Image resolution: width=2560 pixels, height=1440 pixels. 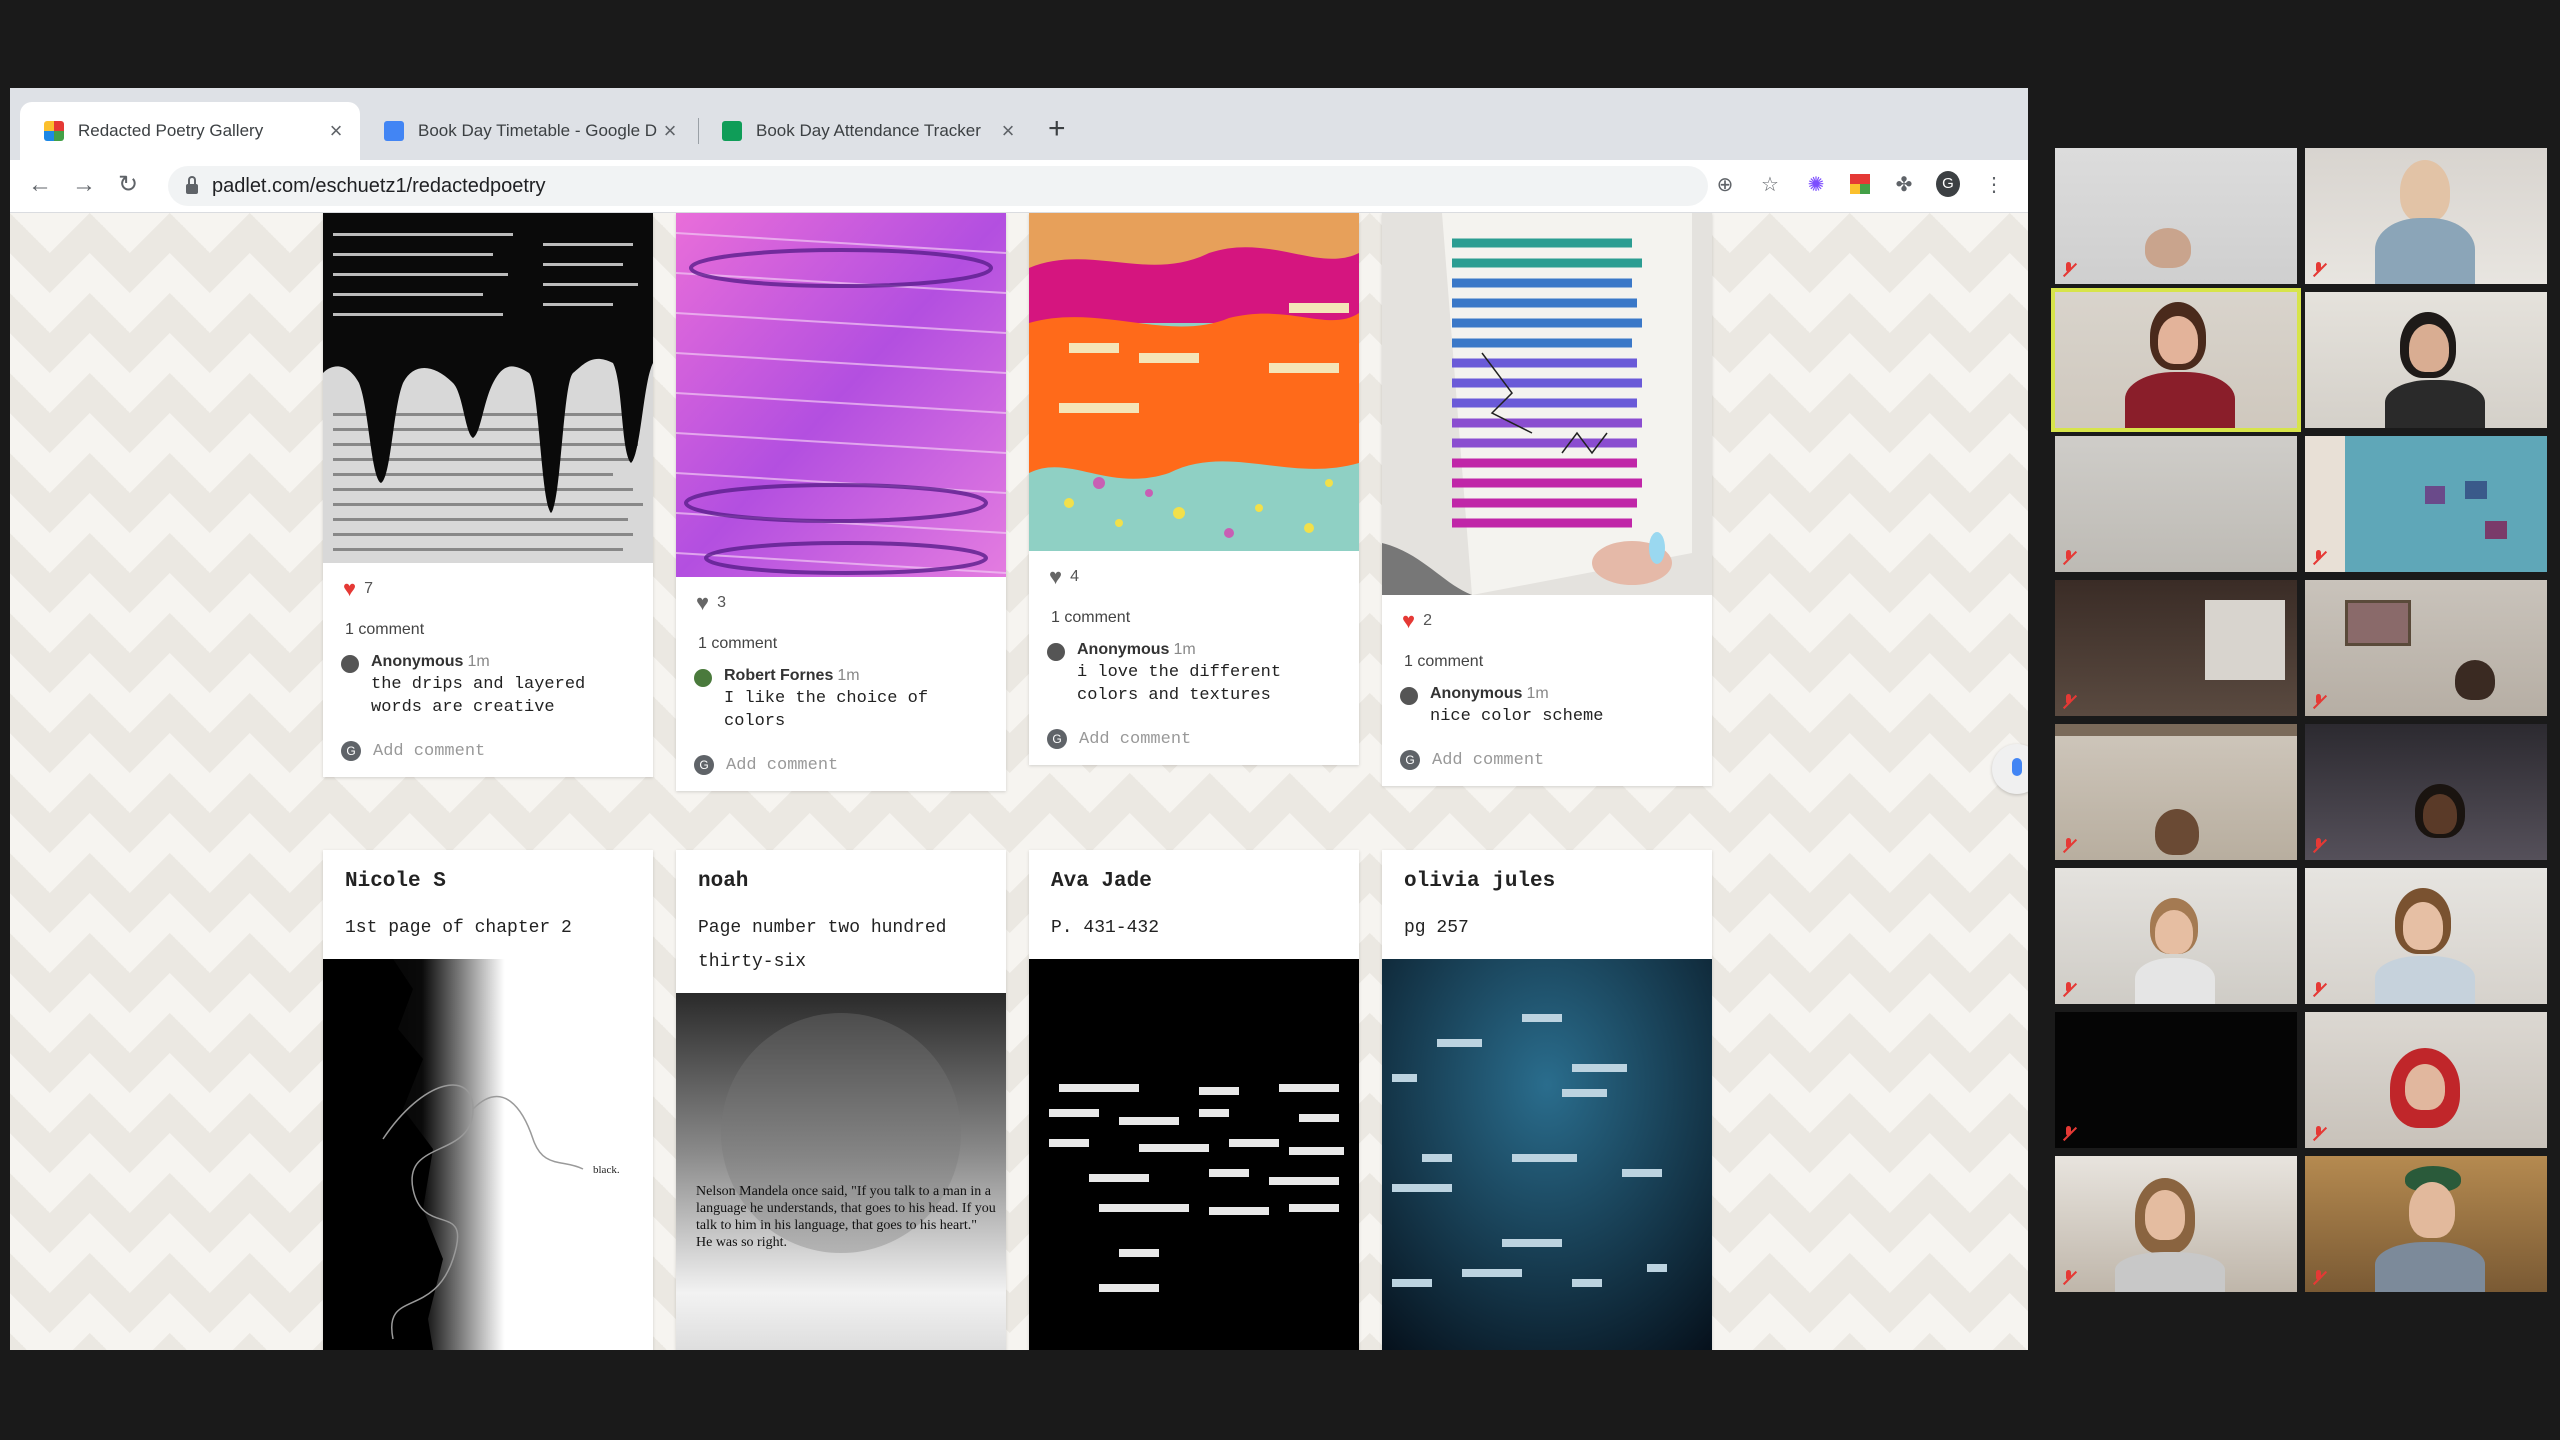 I want to click on padlet-icon, so click(x=54, y=131).